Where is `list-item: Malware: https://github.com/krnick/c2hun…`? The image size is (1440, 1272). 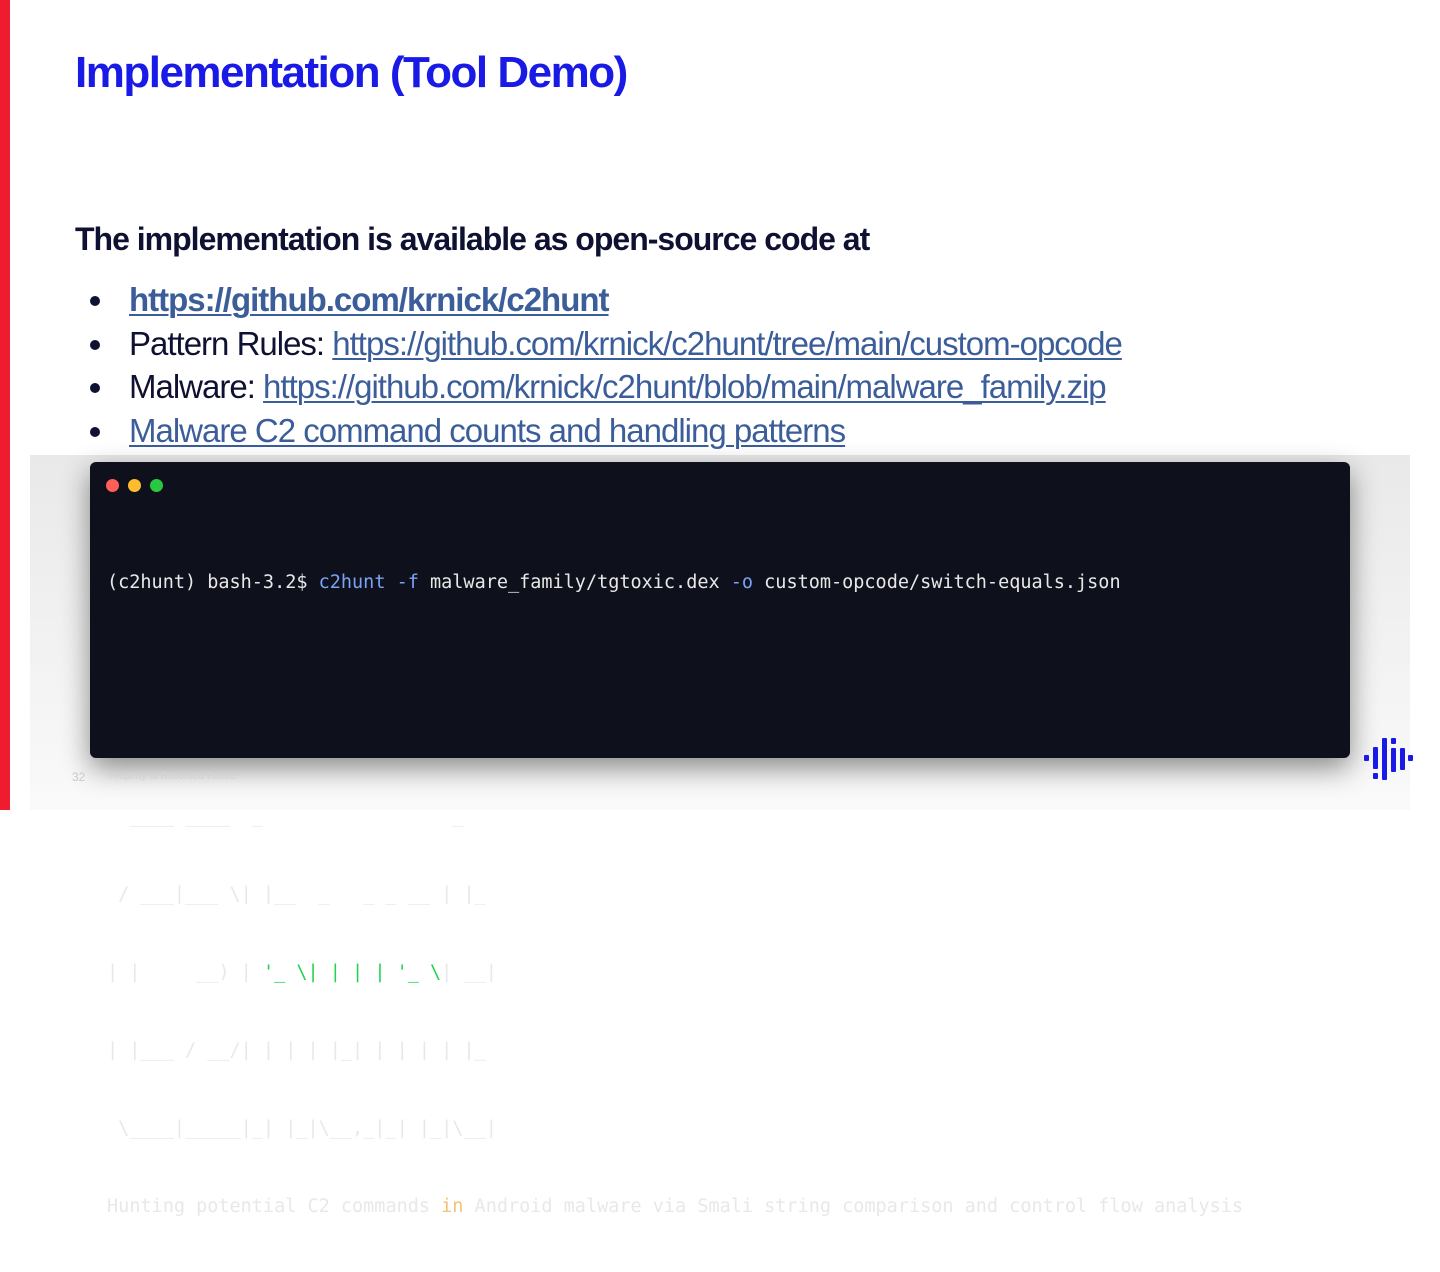 list-item: Malware: https://github.com/krnick/c2hun… is located at coordinates (603, 387).